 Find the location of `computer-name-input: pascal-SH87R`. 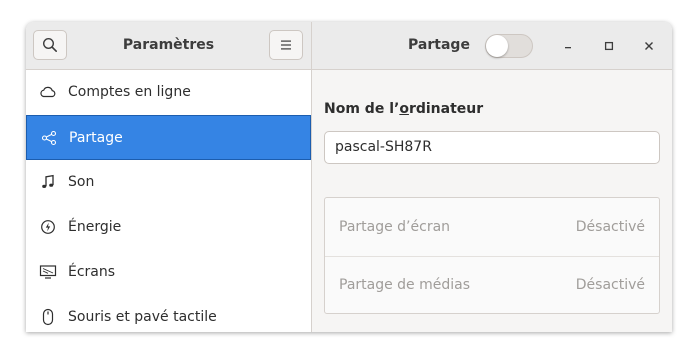

computer-name-input: pascal-SH87R is located at coordinates (492, 147).